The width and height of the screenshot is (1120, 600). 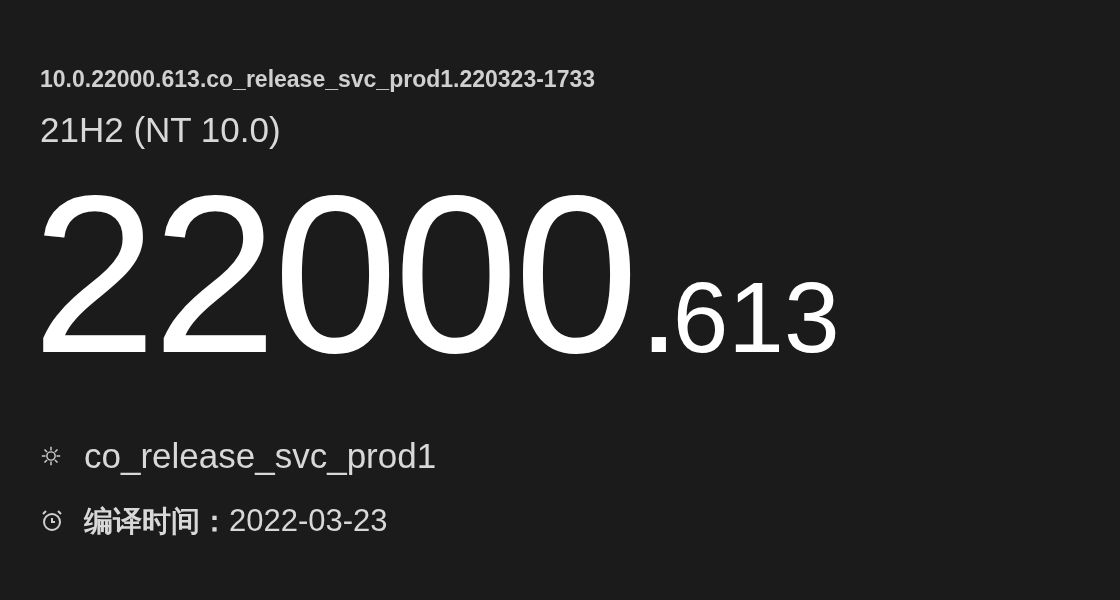 What do you see at coordinates (52, 521) in the screenshot?
I see `alarm-clock-icon` at bounding box center [52, 521].